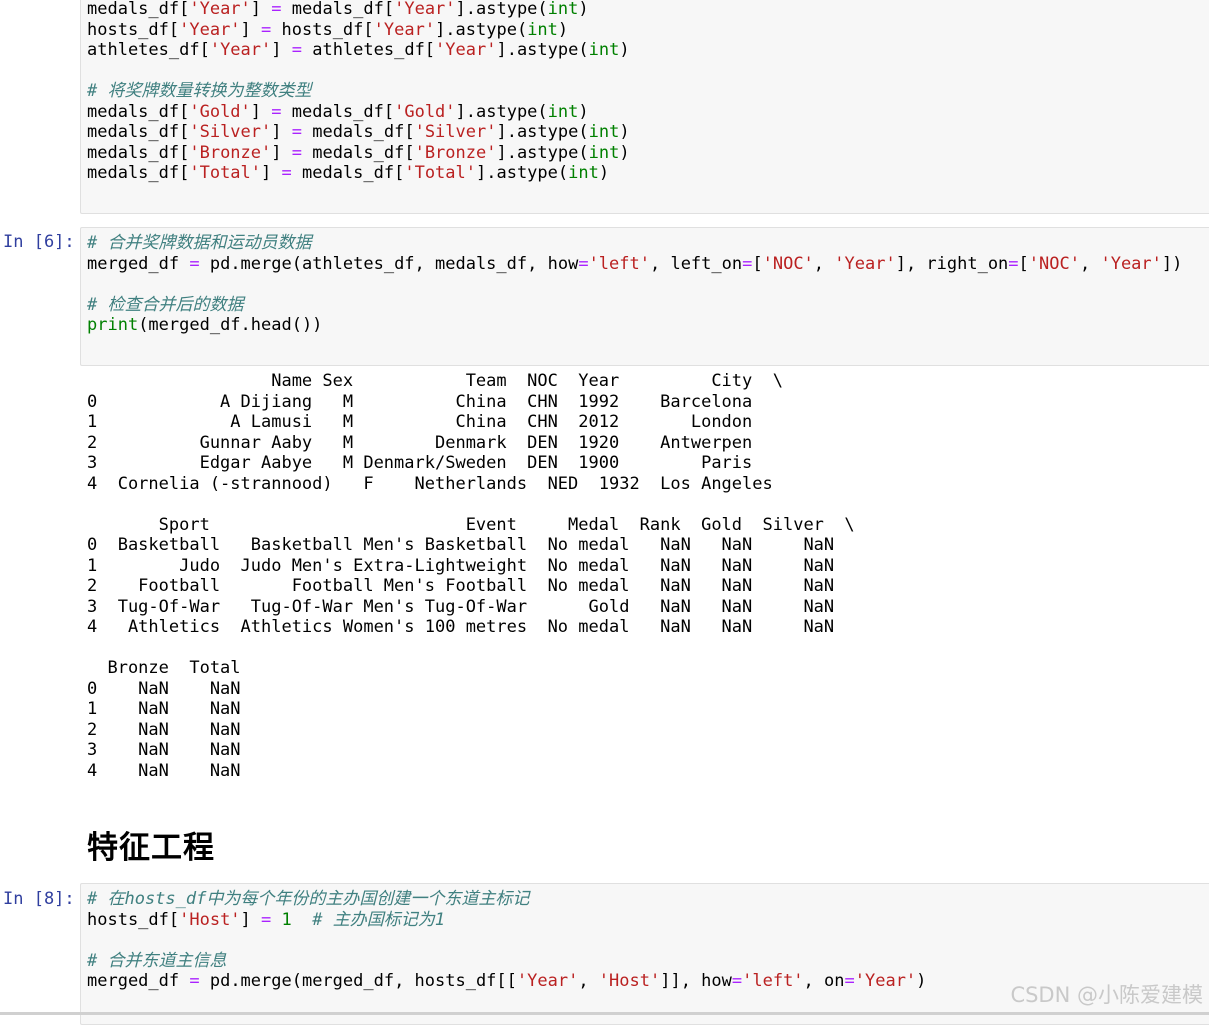 Image resolution: width=1209 pixels, height=1025 pixels. Describe the element at coordinates (435, 422) in the screenshot. I see `output-line: 1 A Lamusi M China CHN 2012 London` at that location.